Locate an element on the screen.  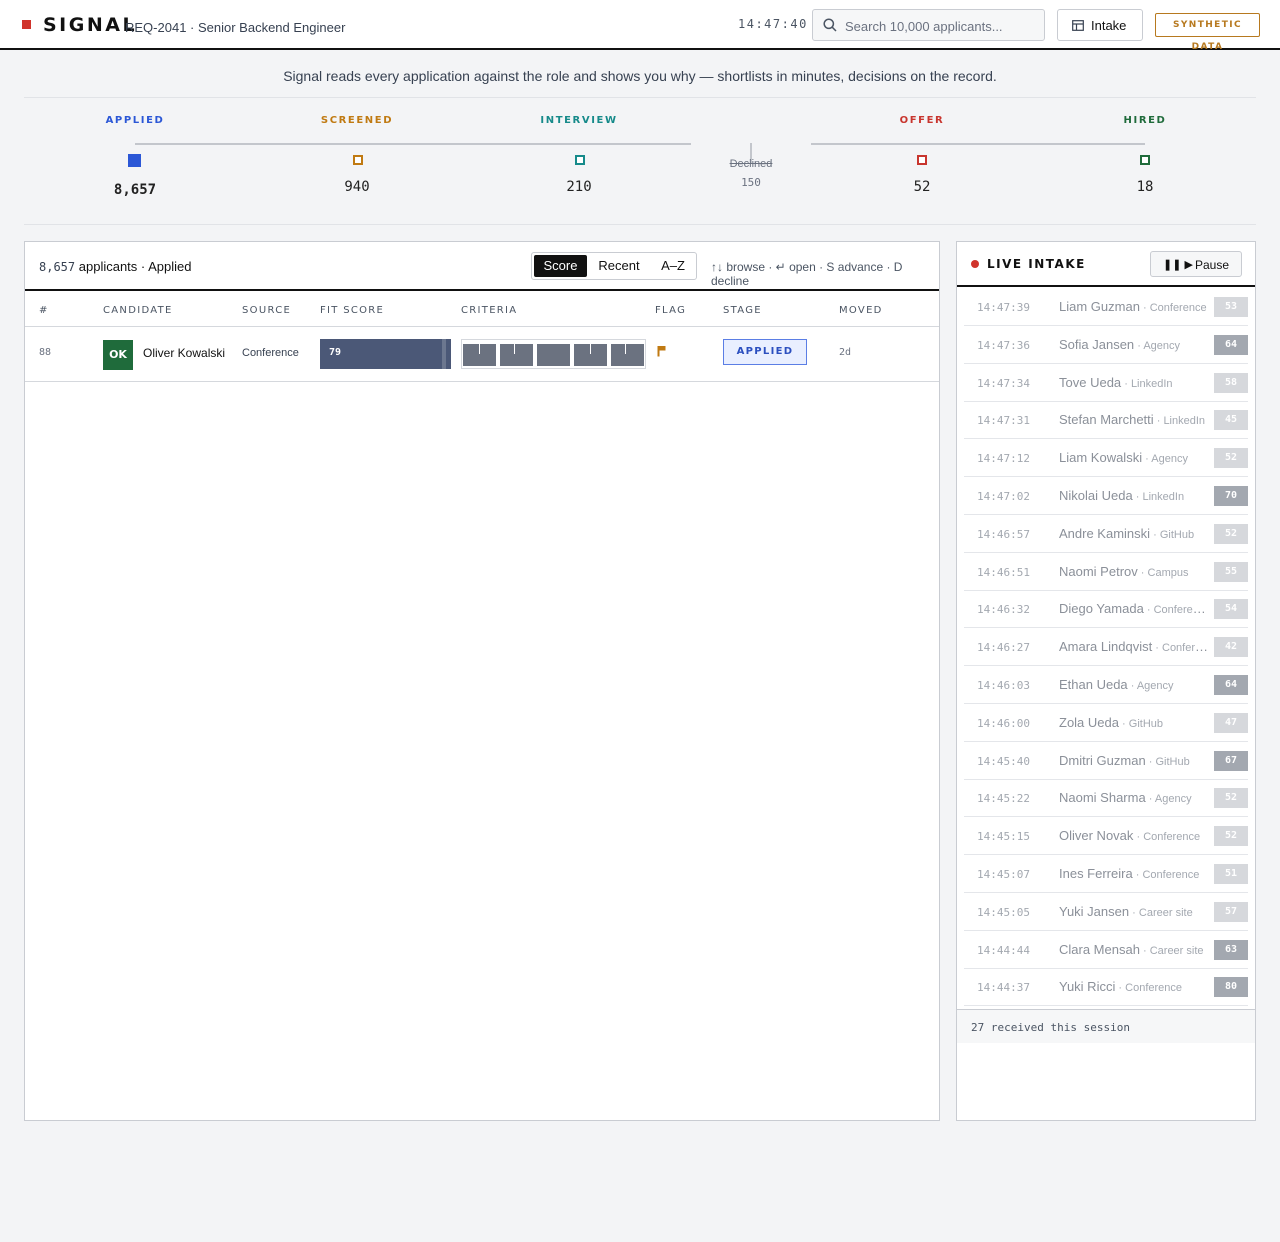
intake-time: 14:46:32 is located at coordinates (1003, 610).